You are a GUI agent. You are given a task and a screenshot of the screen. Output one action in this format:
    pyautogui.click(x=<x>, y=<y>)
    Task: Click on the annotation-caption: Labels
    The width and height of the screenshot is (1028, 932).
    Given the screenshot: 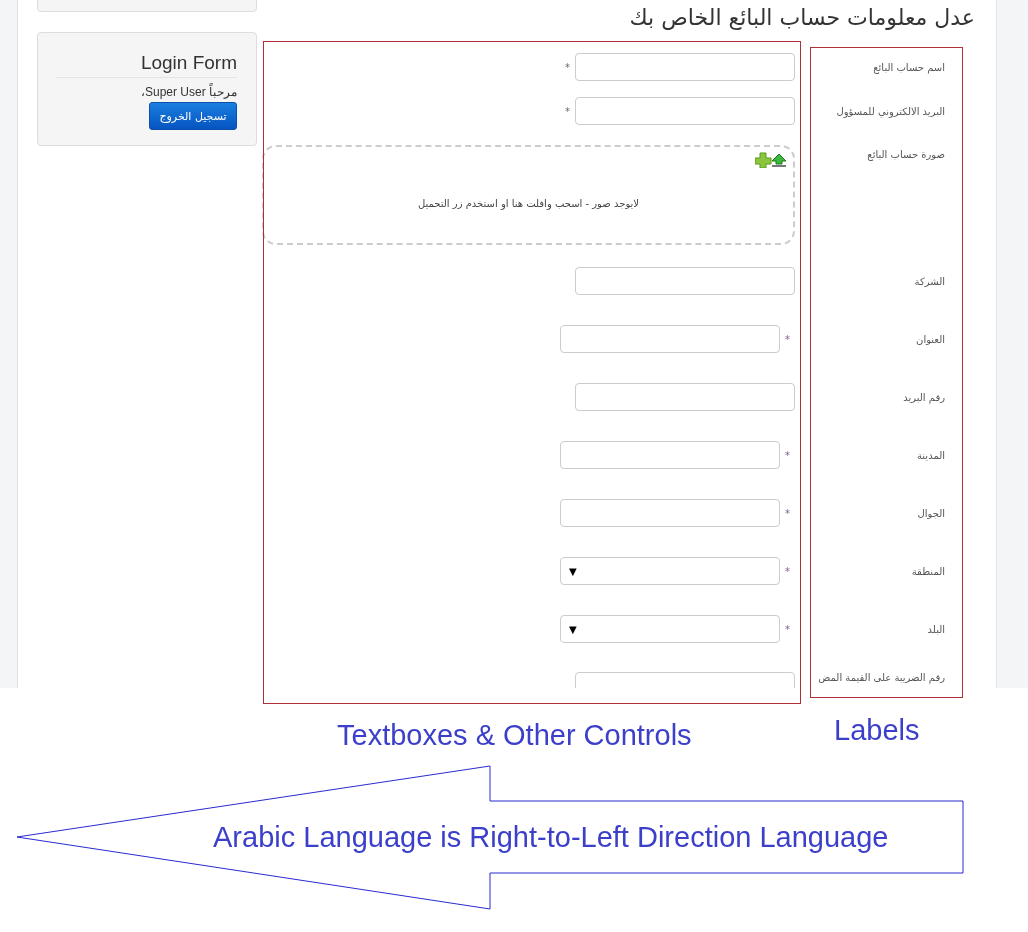 What is the action you would take?
    pyautogui.click(x=877, y=730)
    